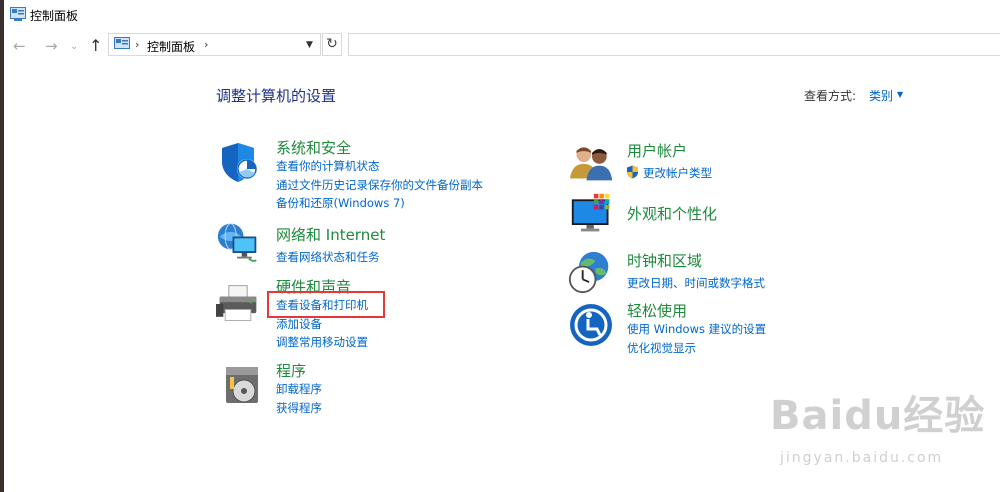  I want to click on view-by-dropdown: 类别, so click(881, 95).